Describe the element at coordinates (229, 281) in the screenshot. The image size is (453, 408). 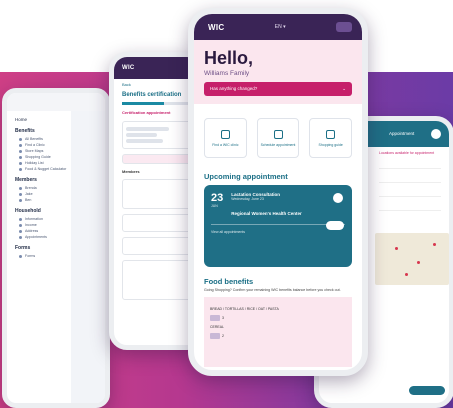
I see `food-heading: Food benefits` at that location.